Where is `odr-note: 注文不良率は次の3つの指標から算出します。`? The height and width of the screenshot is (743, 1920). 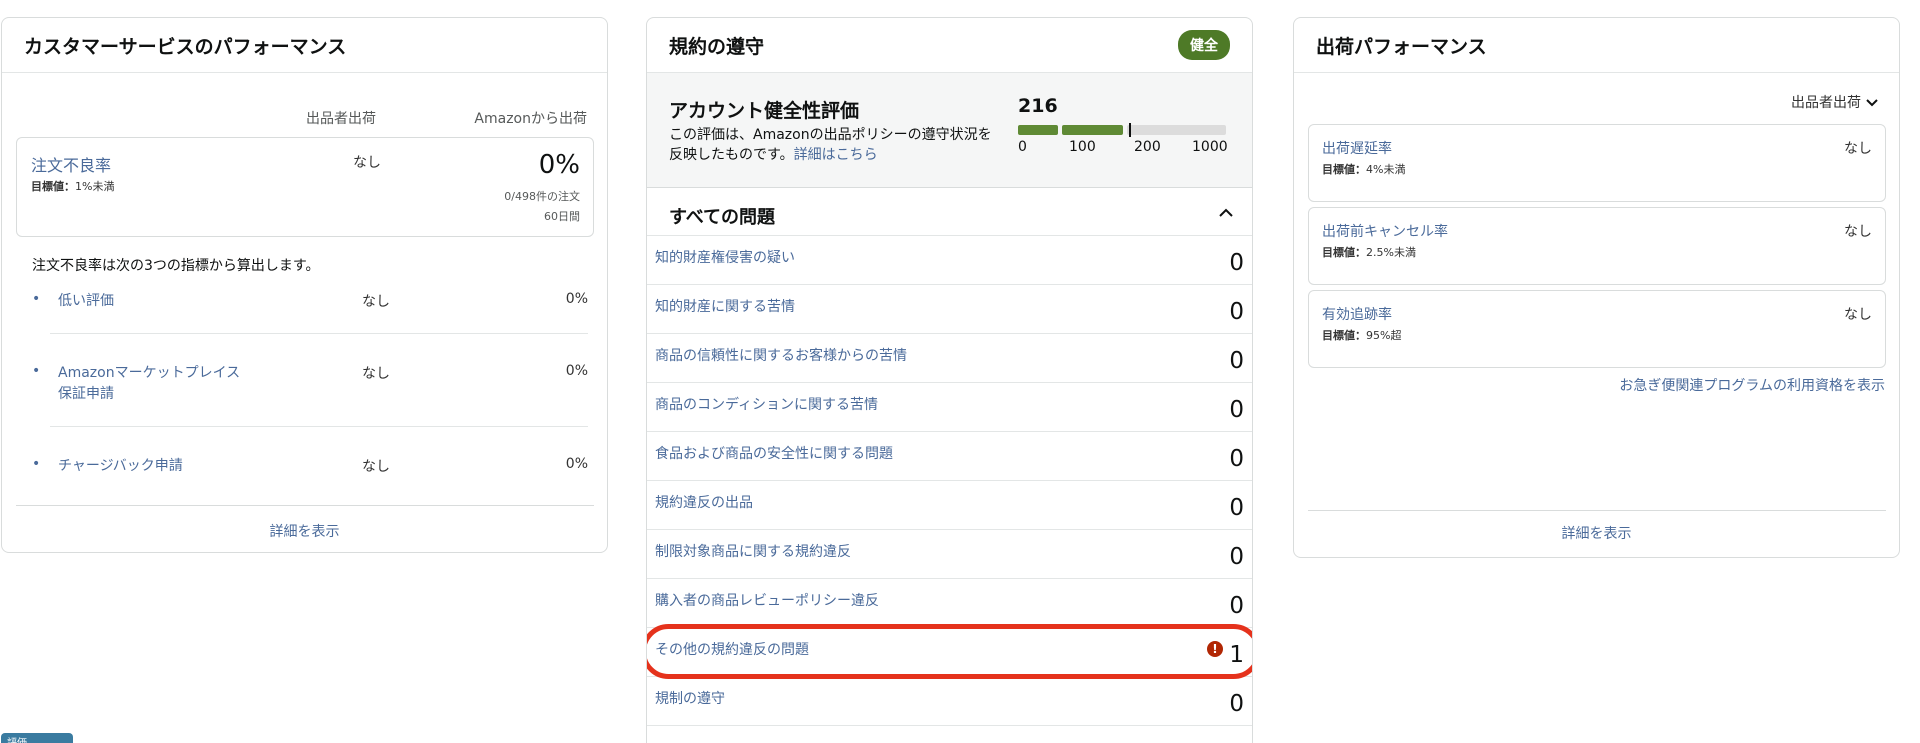
odr-note: 注文不良率は次の3つの指標から算出します。 is located at coordinates (176, 266).